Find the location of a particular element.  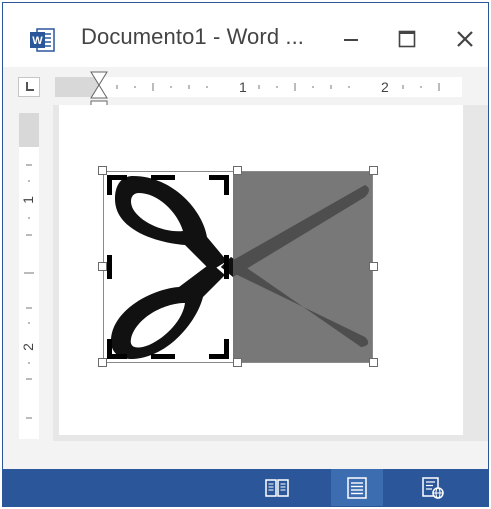

minimize-button is located at coordinates (351, 39).